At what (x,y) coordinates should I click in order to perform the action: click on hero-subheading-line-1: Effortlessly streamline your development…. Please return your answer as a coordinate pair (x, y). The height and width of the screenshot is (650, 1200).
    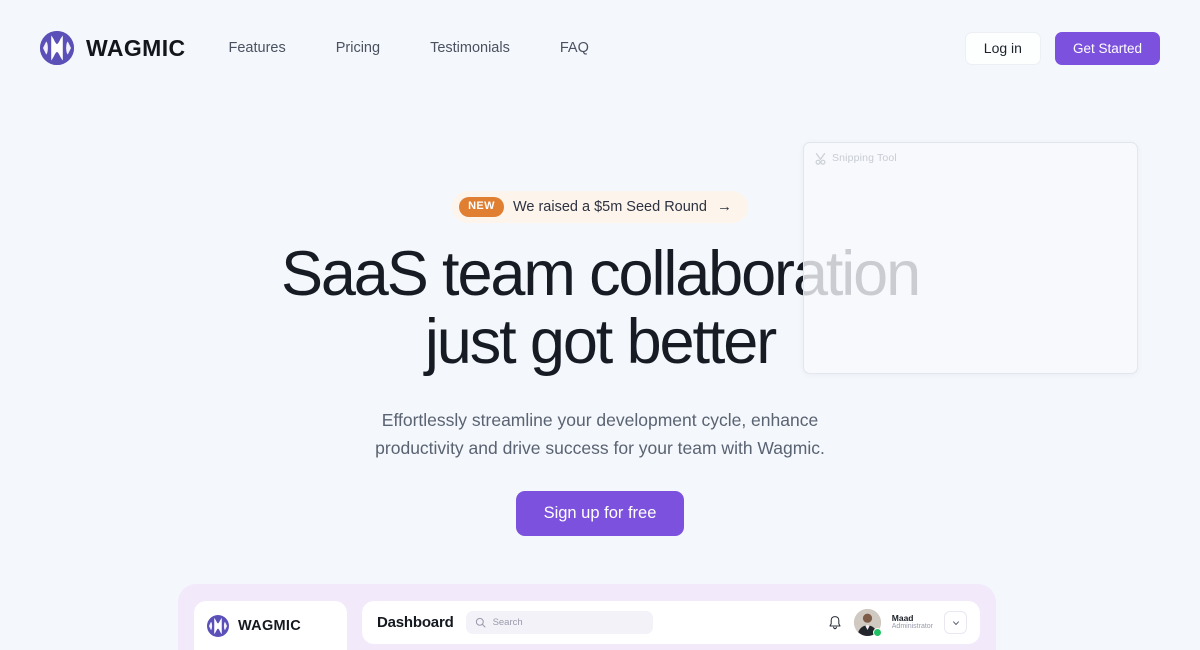
    Looking at the image, I should click on (600, 420).